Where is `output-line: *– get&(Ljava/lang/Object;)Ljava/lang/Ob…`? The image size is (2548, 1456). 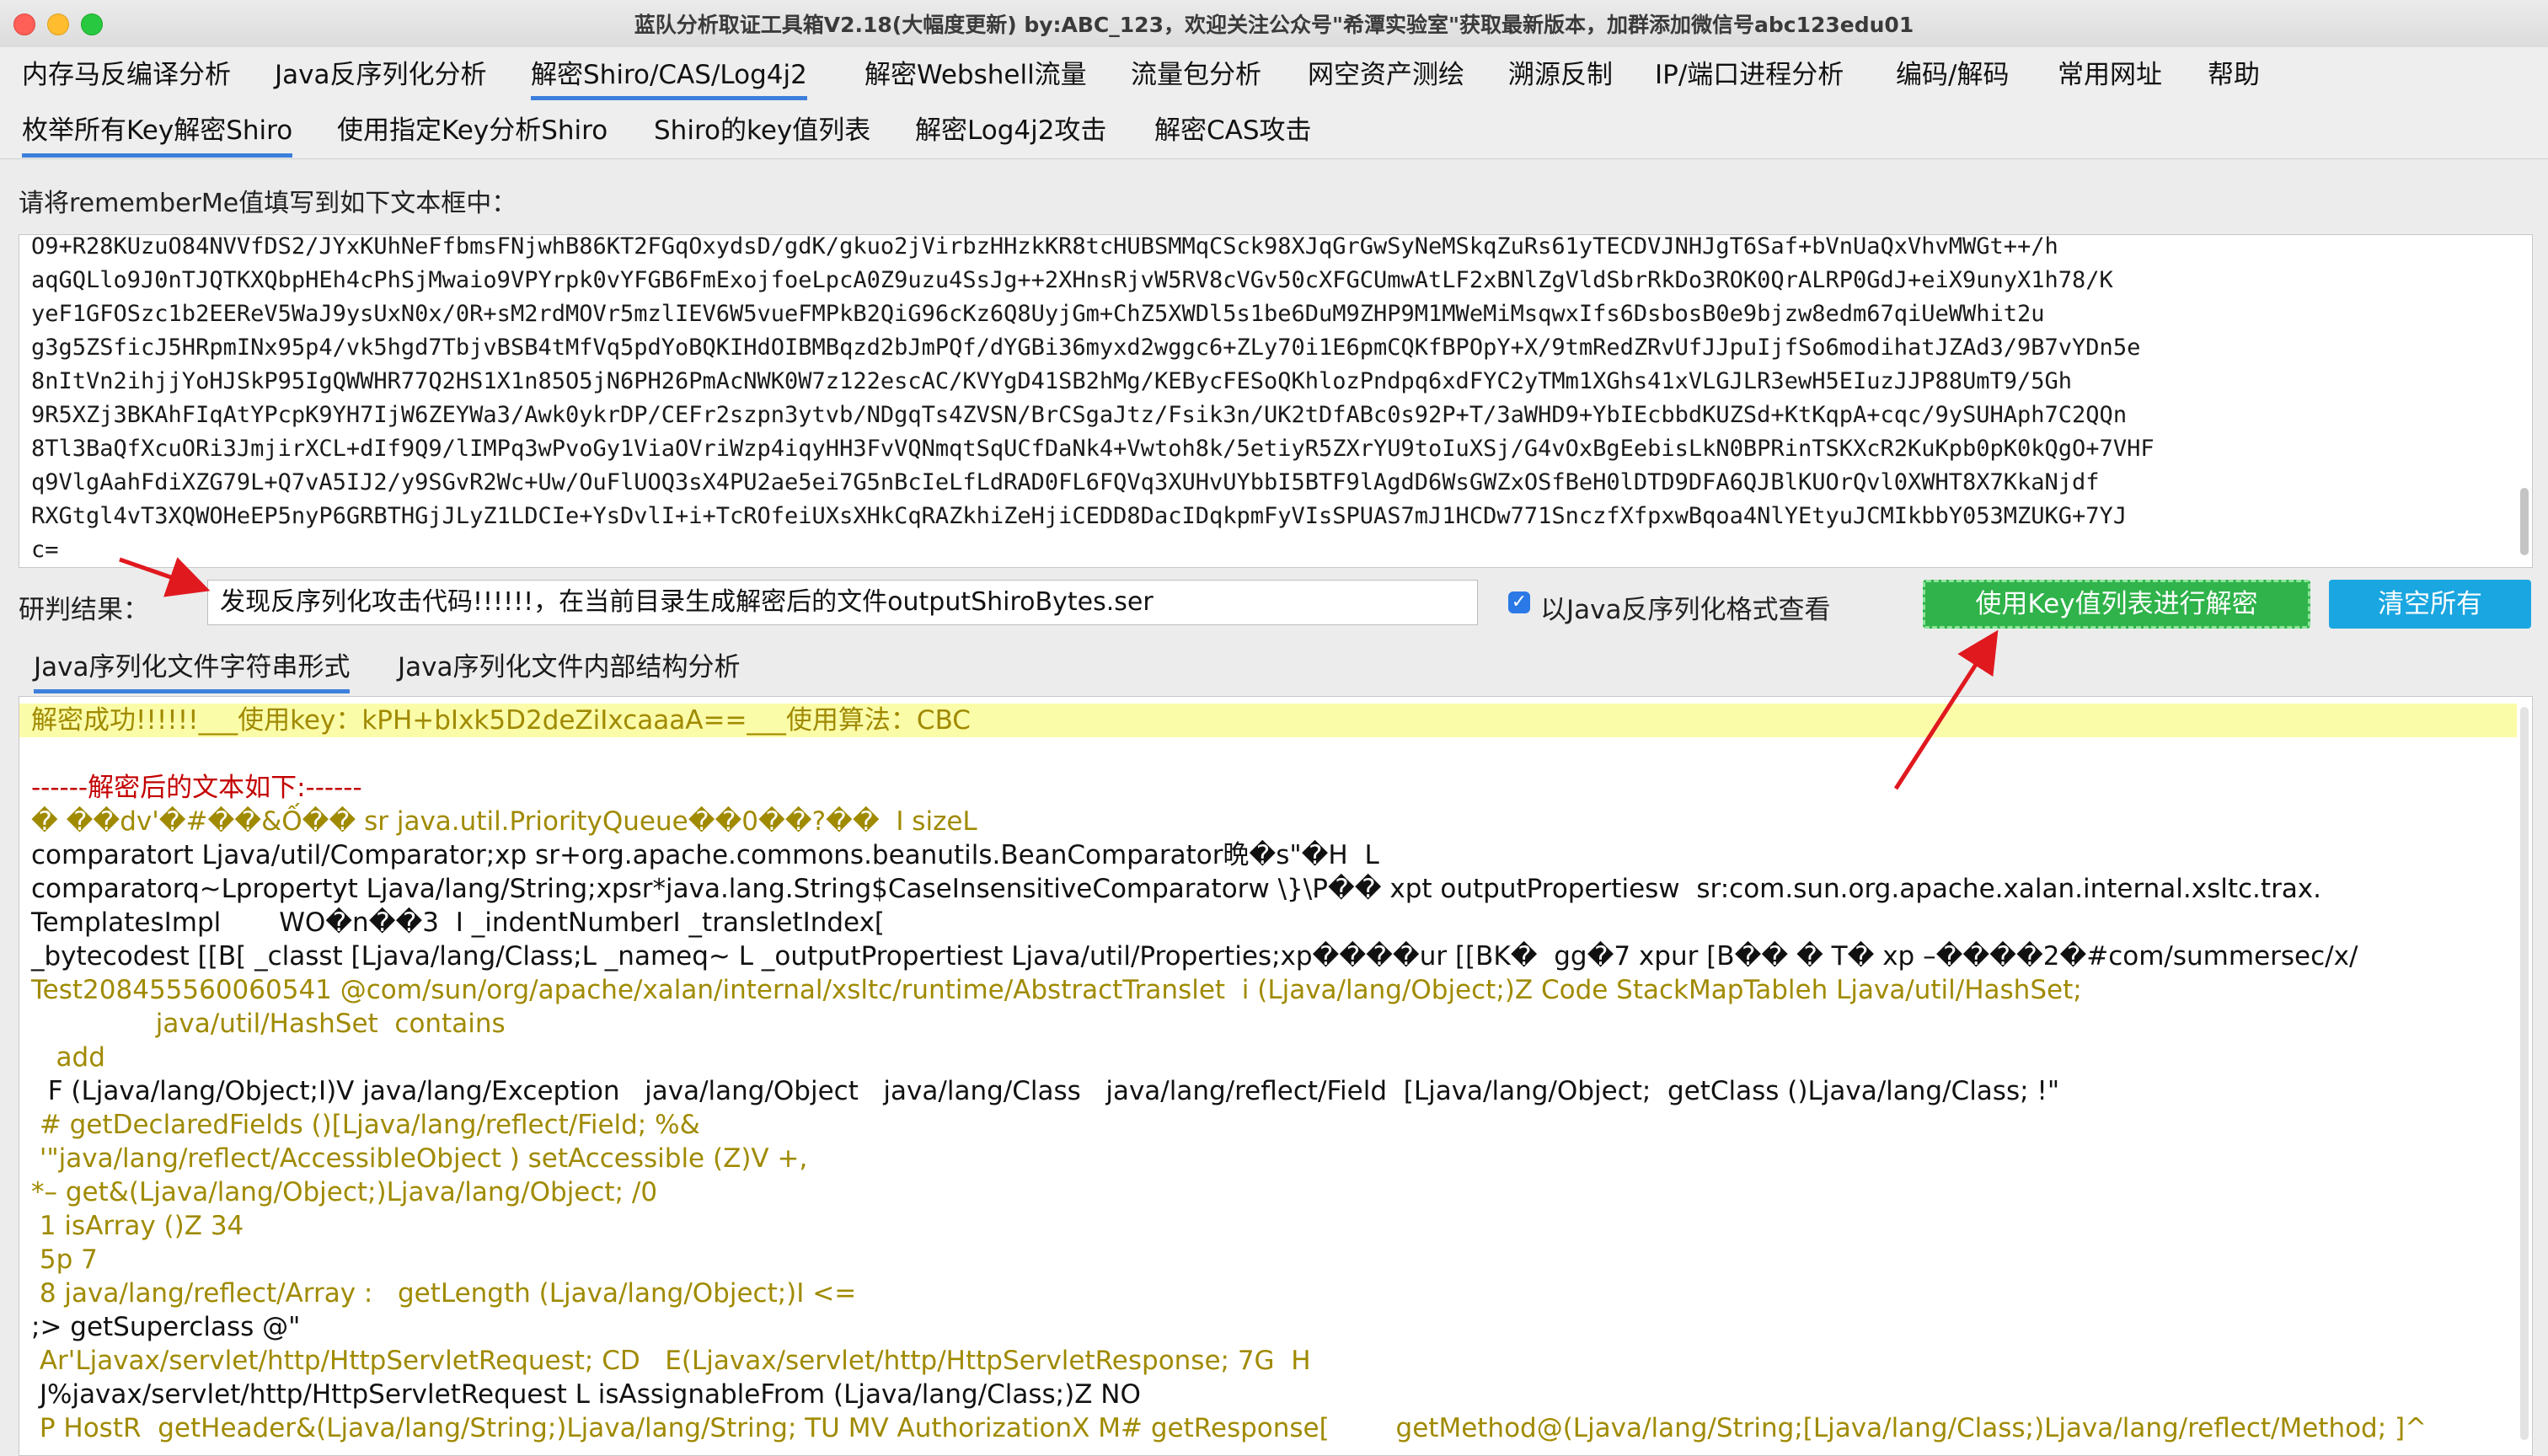 output-line: *– get&(Ljava/lang/Object;)Ljava/lang/Ob… is located at coordinates (344, 1192).